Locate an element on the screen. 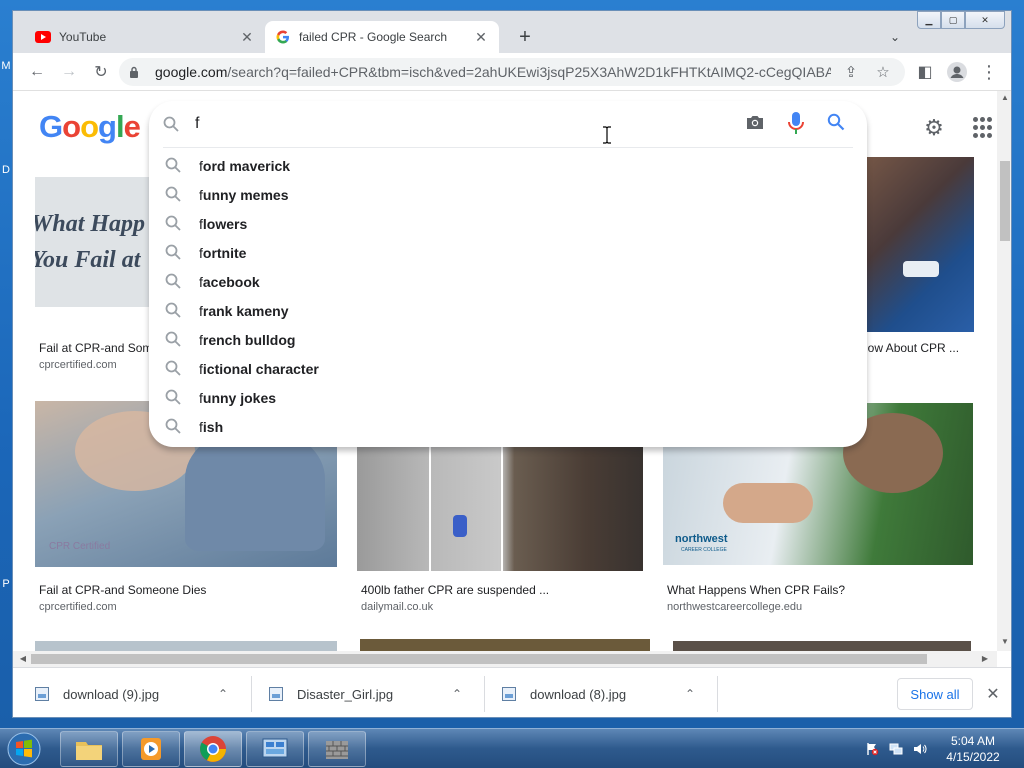 Image resolution: width=1024 pixels, height=768 pixels. tab-search-chevron-icon: ⌄ is located at coordinates (895, 37).